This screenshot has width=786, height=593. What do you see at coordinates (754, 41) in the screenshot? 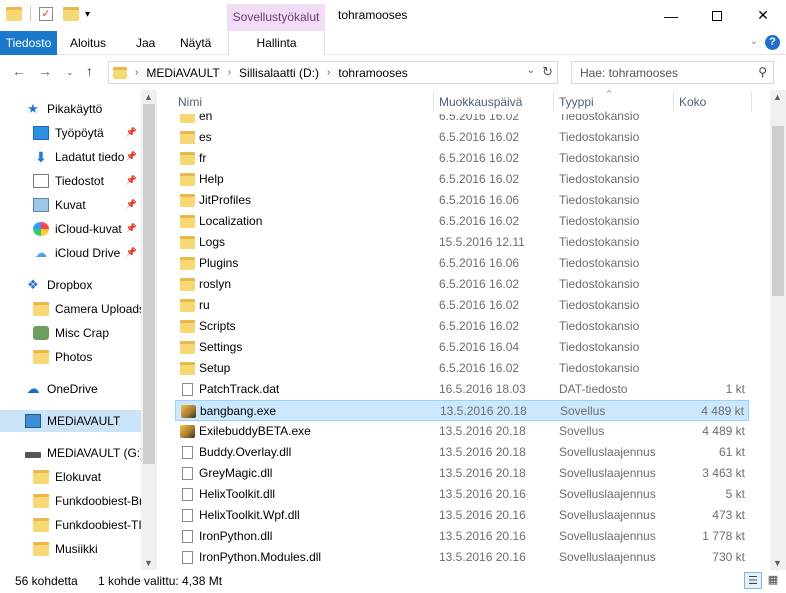
I see `expand-ribbon-icon: ⌄` at bounding box center [754, 41].